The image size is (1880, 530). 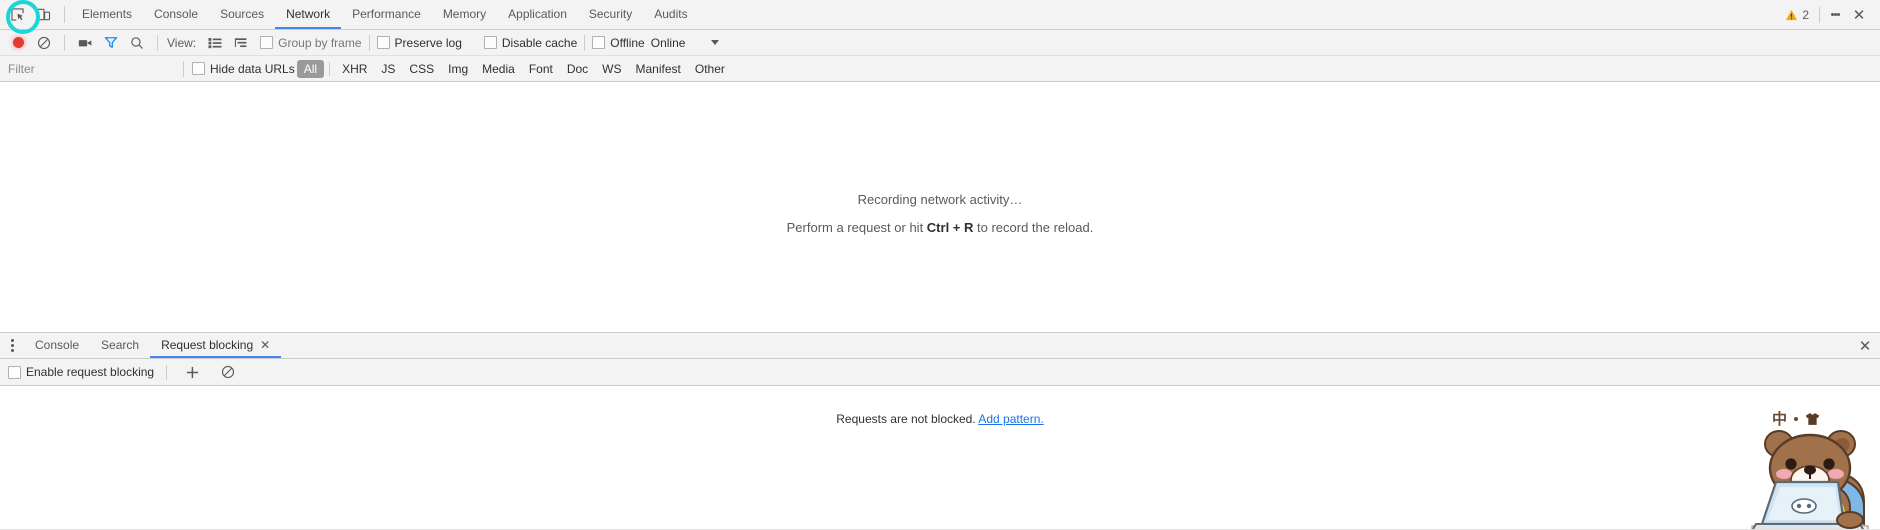 I want to click on drawer-tab-search-label: Search, so click(x=120, y=344).